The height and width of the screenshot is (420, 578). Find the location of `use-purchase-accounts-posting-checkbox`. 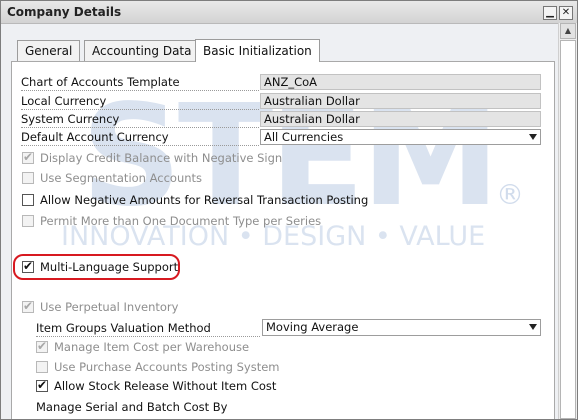

use-purchase-accounts-posting-checkbox is located at coordinates (42, 367).